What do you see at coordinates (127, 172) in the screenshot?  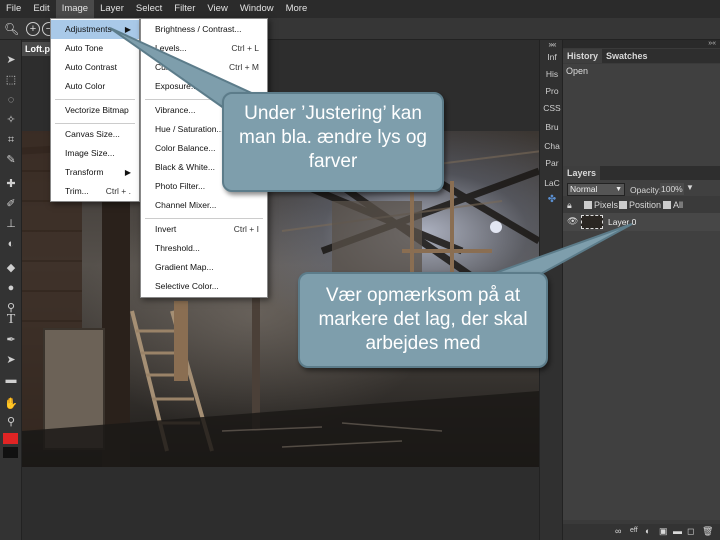 I see `submenu-arrow-icon: ▶` at bounding box center [127, 172].